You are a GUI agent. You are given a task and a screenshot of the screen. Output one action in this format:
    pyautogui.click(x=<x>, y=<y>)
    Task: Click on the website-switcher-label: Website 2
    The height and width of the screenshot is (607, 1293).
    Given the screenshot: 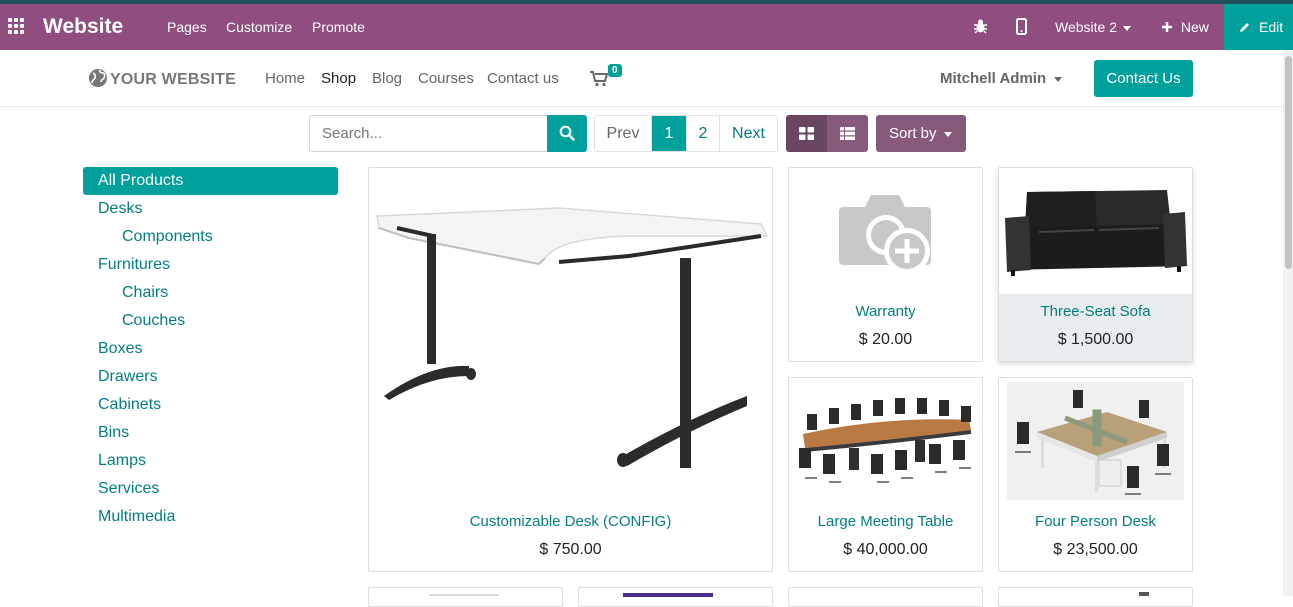 What is the action you would take?
    pyautogui.click(x=1086, y=27)
    